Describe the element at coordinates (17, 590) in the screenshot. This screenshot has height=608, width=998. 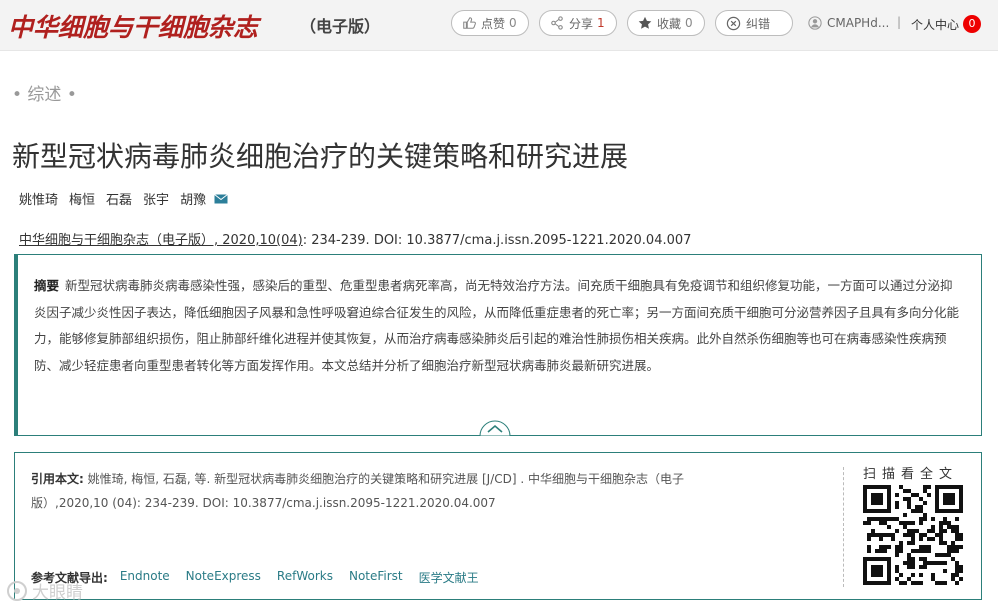
I see `watermark-logo-icon` at that location.